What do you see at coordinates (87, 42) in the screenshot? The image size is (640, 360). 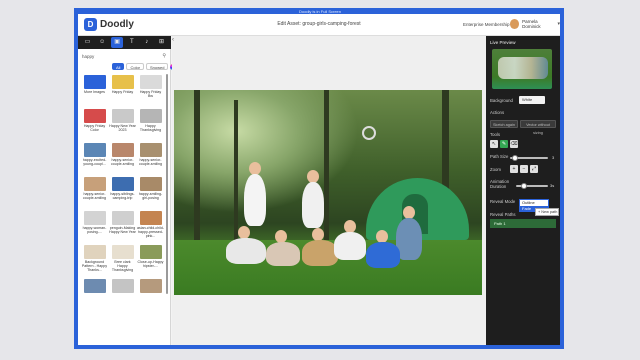 I see `image-icon: ▭` at bounding box center [87, 42].